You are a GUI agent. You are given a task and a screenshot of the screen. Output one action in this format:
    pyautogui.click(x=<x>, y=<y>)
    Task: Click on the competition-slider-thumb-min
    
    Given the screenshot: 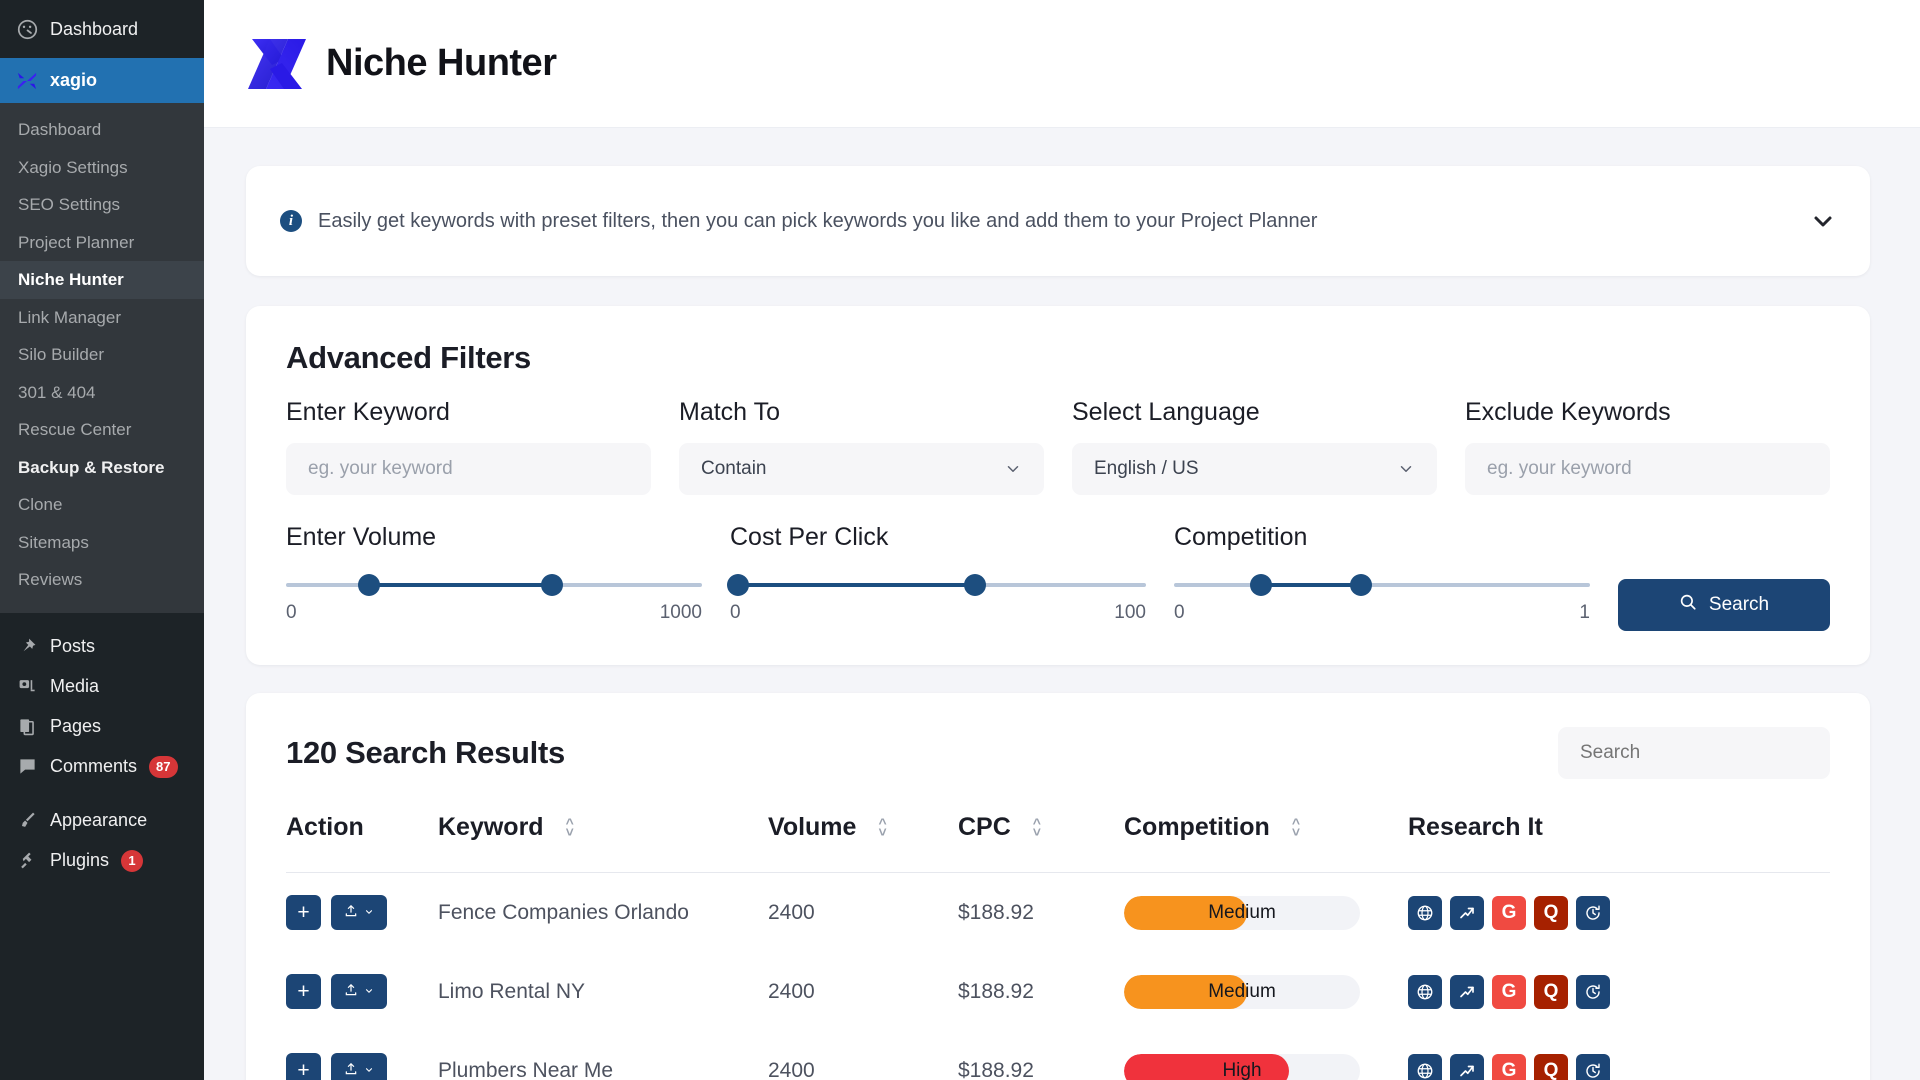 What is the action you would take?
    pyautogui.click(x=1261, y=585)
    